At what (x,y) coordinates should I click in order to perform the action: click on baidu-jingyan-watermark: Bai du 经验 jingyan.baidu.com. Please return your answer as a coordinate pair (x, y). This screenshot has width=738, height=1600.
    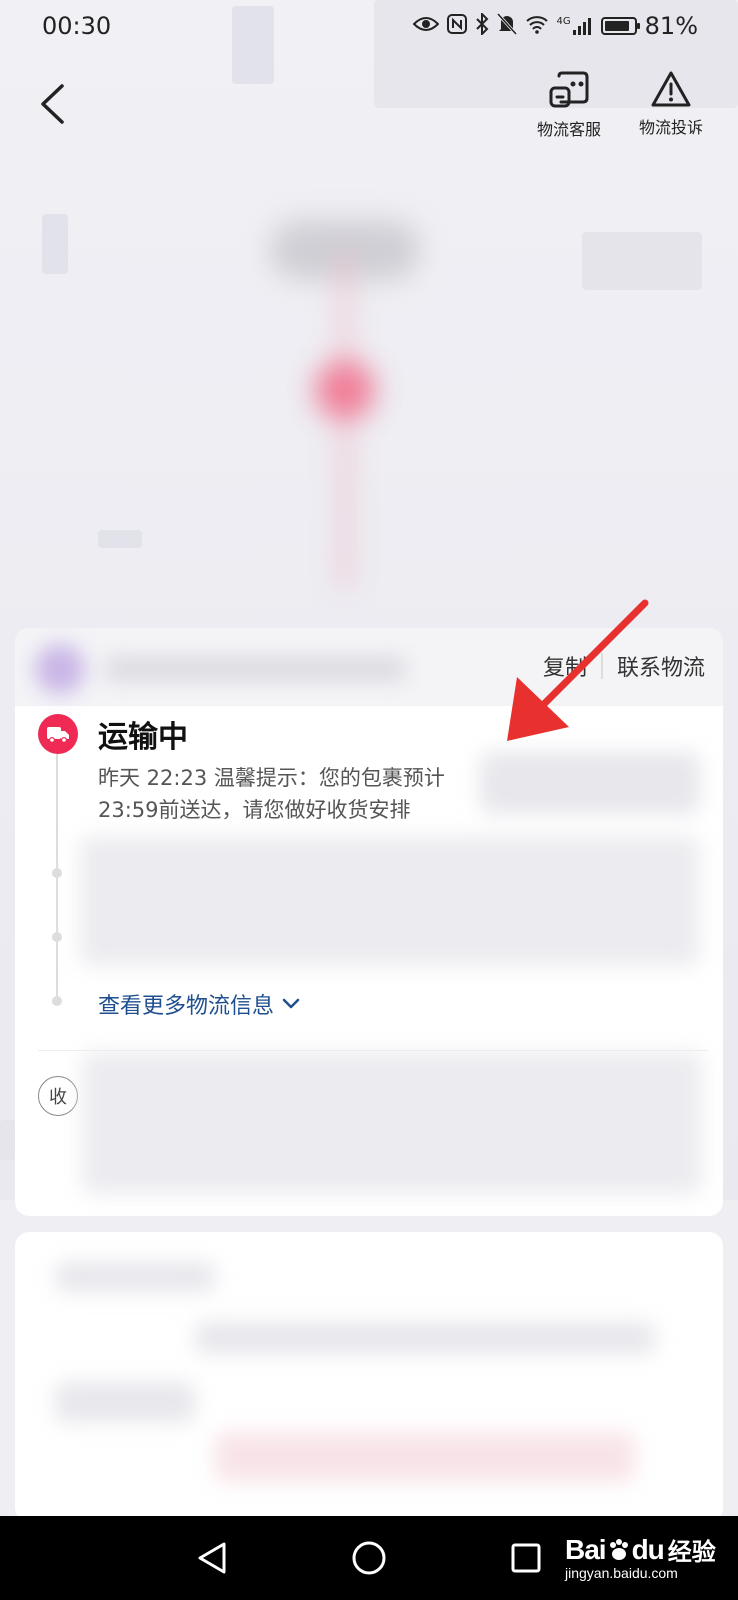
    Looking at the image, I should click on (640, 1557).